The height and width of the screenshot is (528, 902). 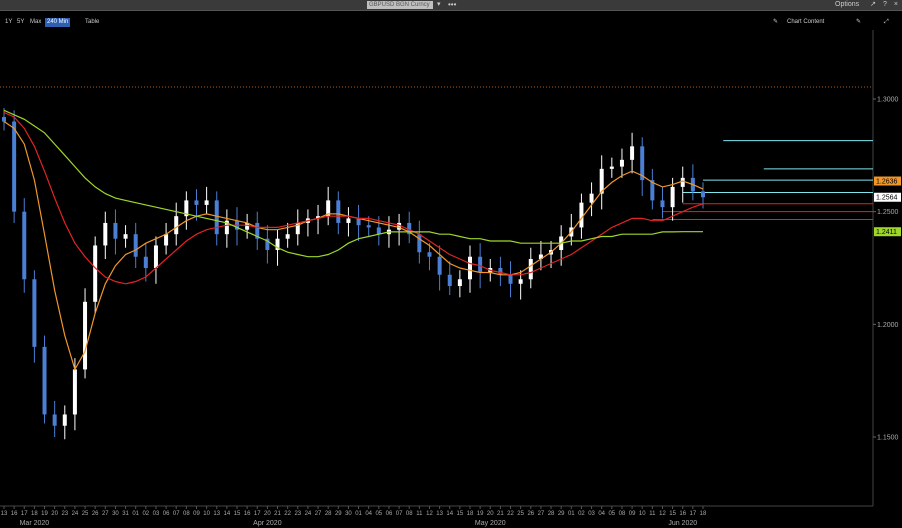 What do you see at coordinates (888, 100) in the screenshot?
I see `ytick-label-0: 1.3000` at bounding box center [888, 100].